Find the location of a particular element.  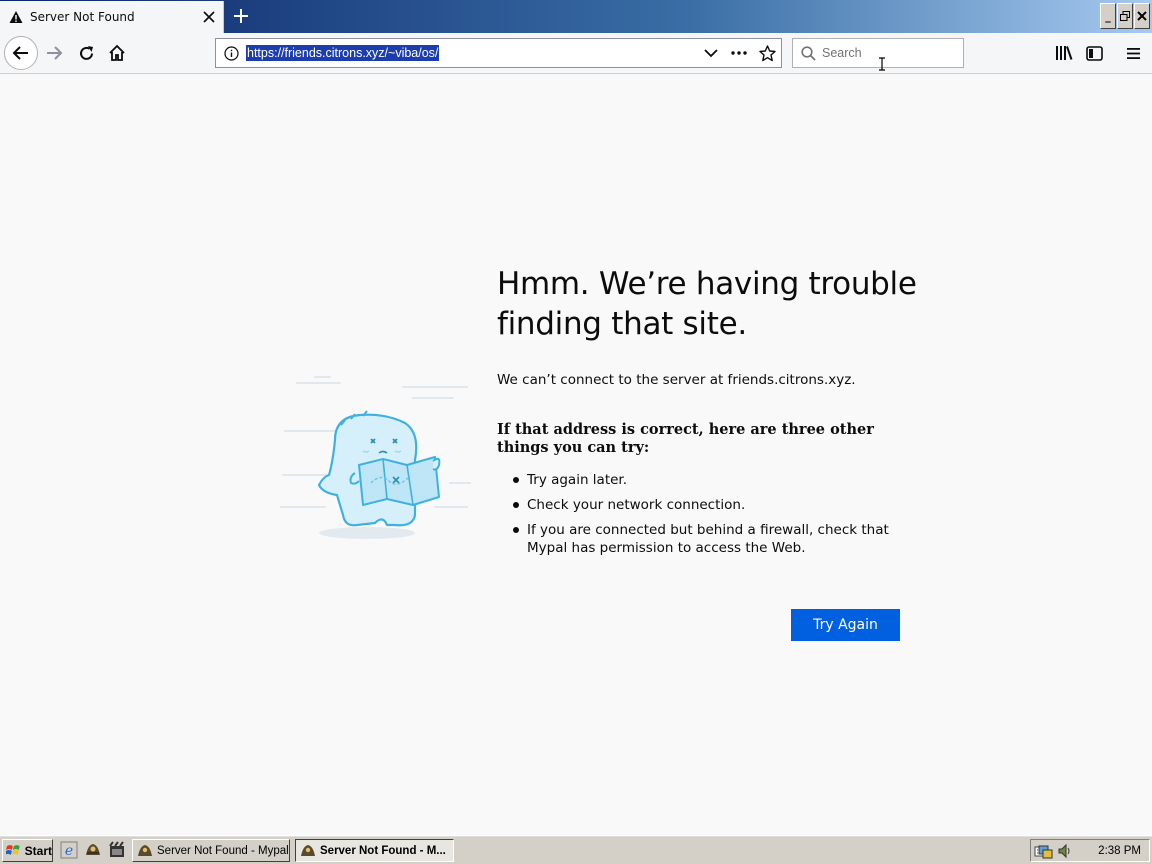

sad-dinosaur-illustration is located at coordinates (375, 457).